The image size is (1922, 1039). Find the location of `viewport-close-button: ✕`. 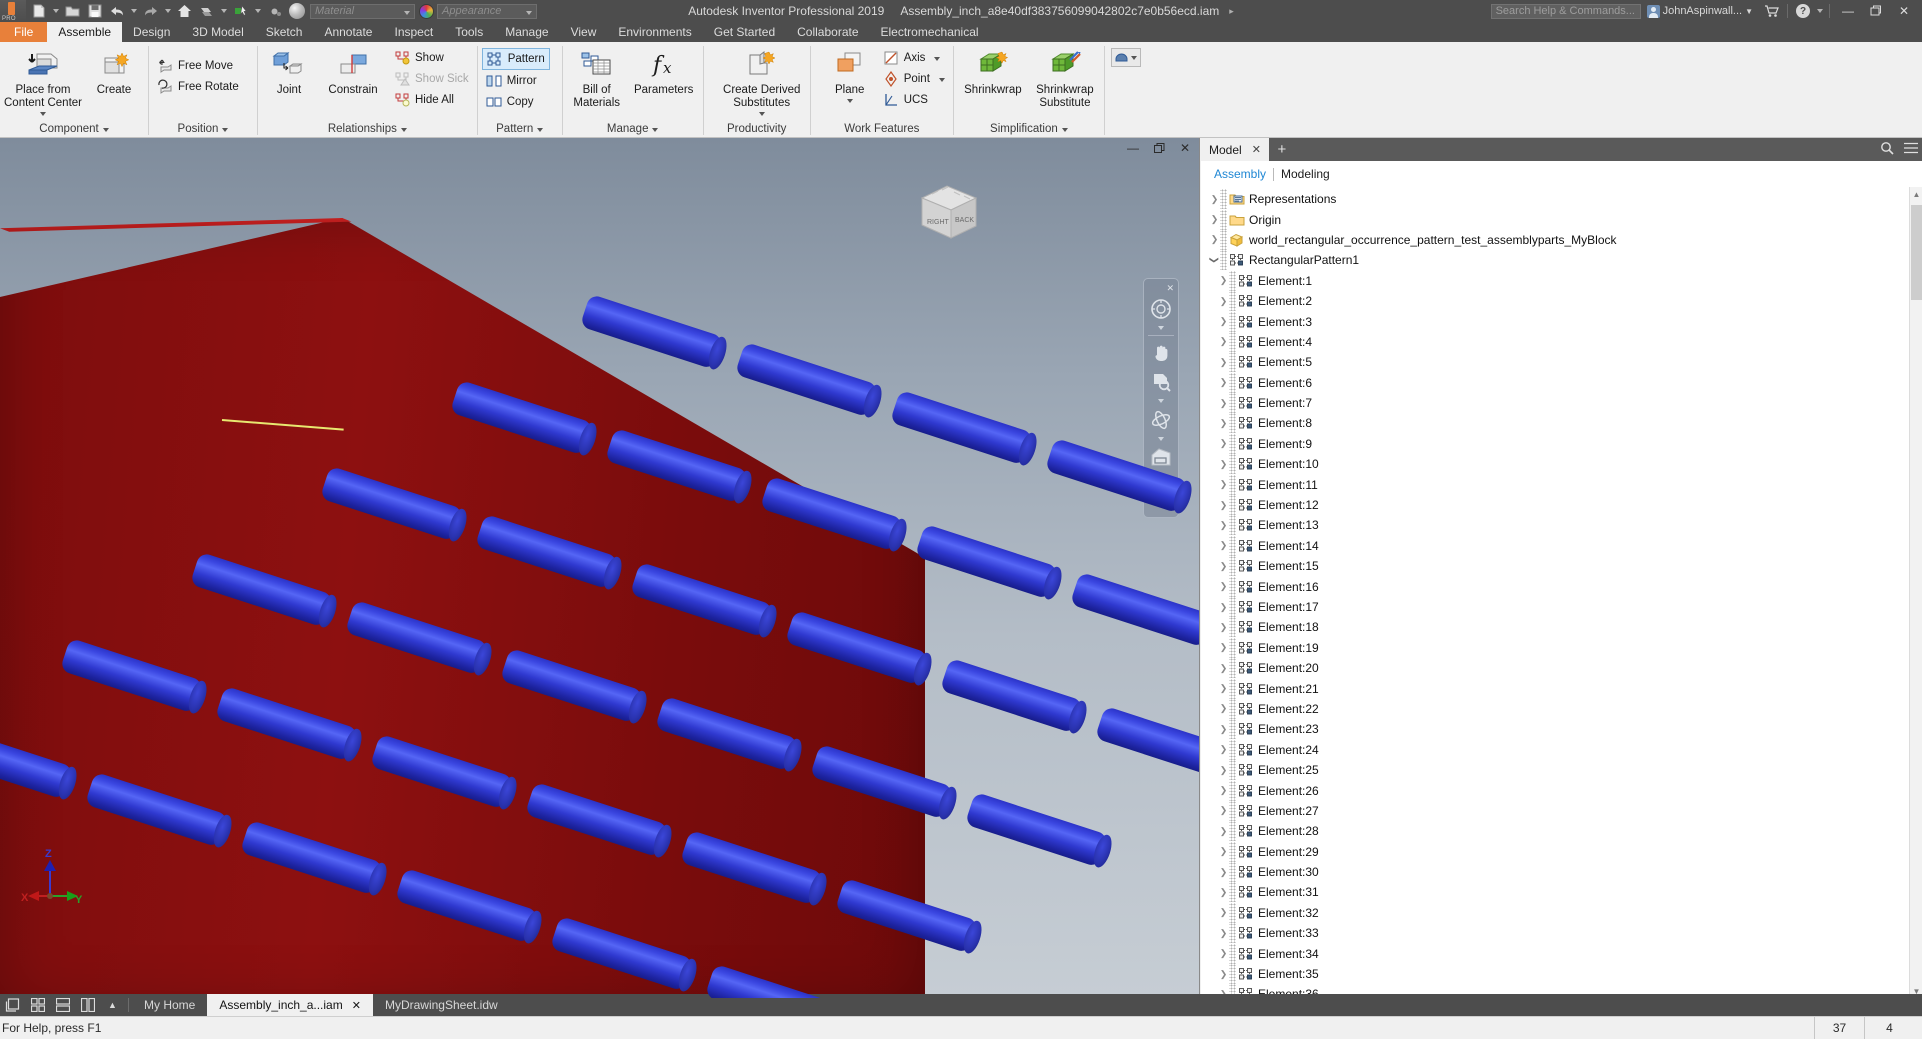

viewport-close-button: ✕ is located at coordinates (1185, 148).